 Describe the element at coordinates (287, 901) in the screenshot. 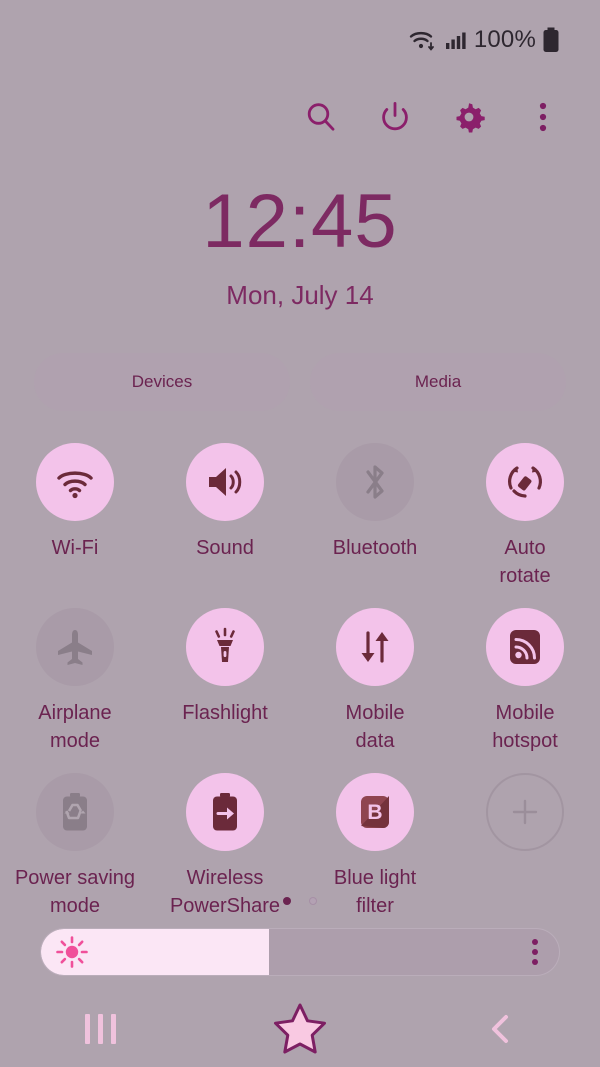

I see `page-dot-active` at that location.